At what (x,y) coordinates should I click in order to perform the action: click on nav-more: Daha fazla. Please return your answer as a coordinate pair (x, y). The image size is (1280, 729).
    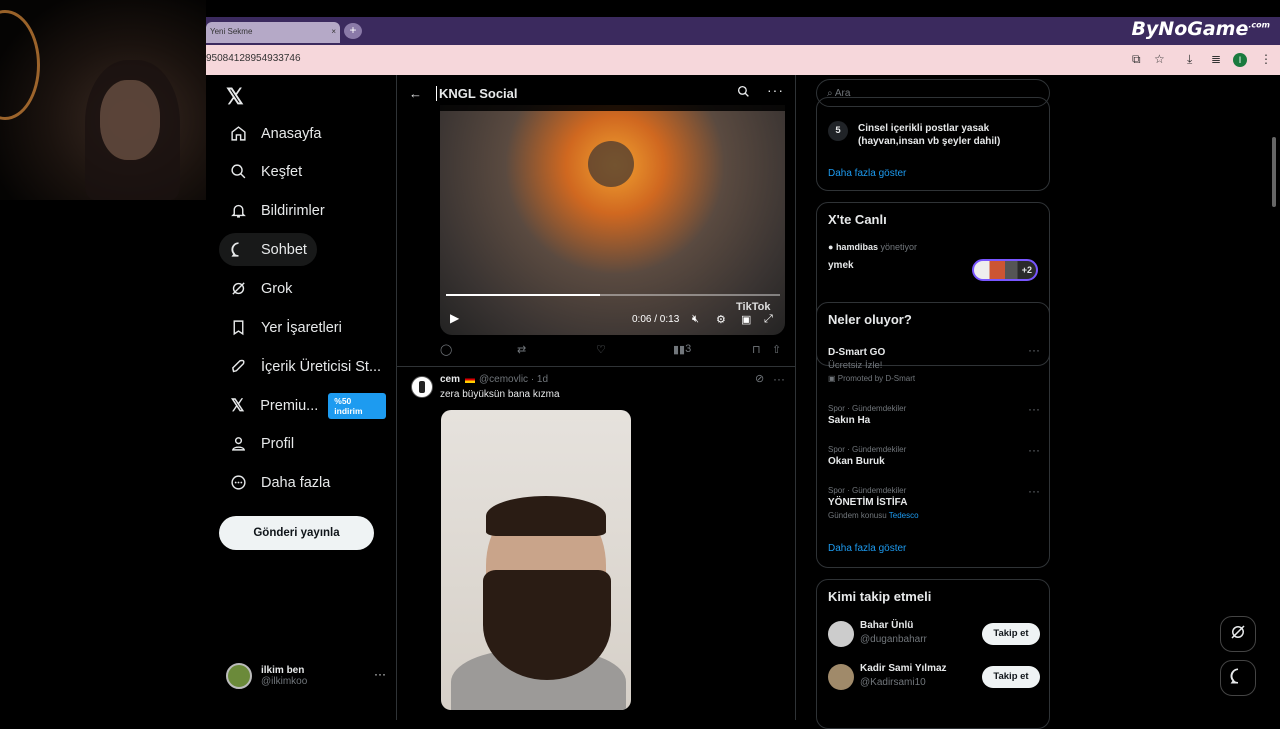
    Looking at the image, I should click on (279, 482).